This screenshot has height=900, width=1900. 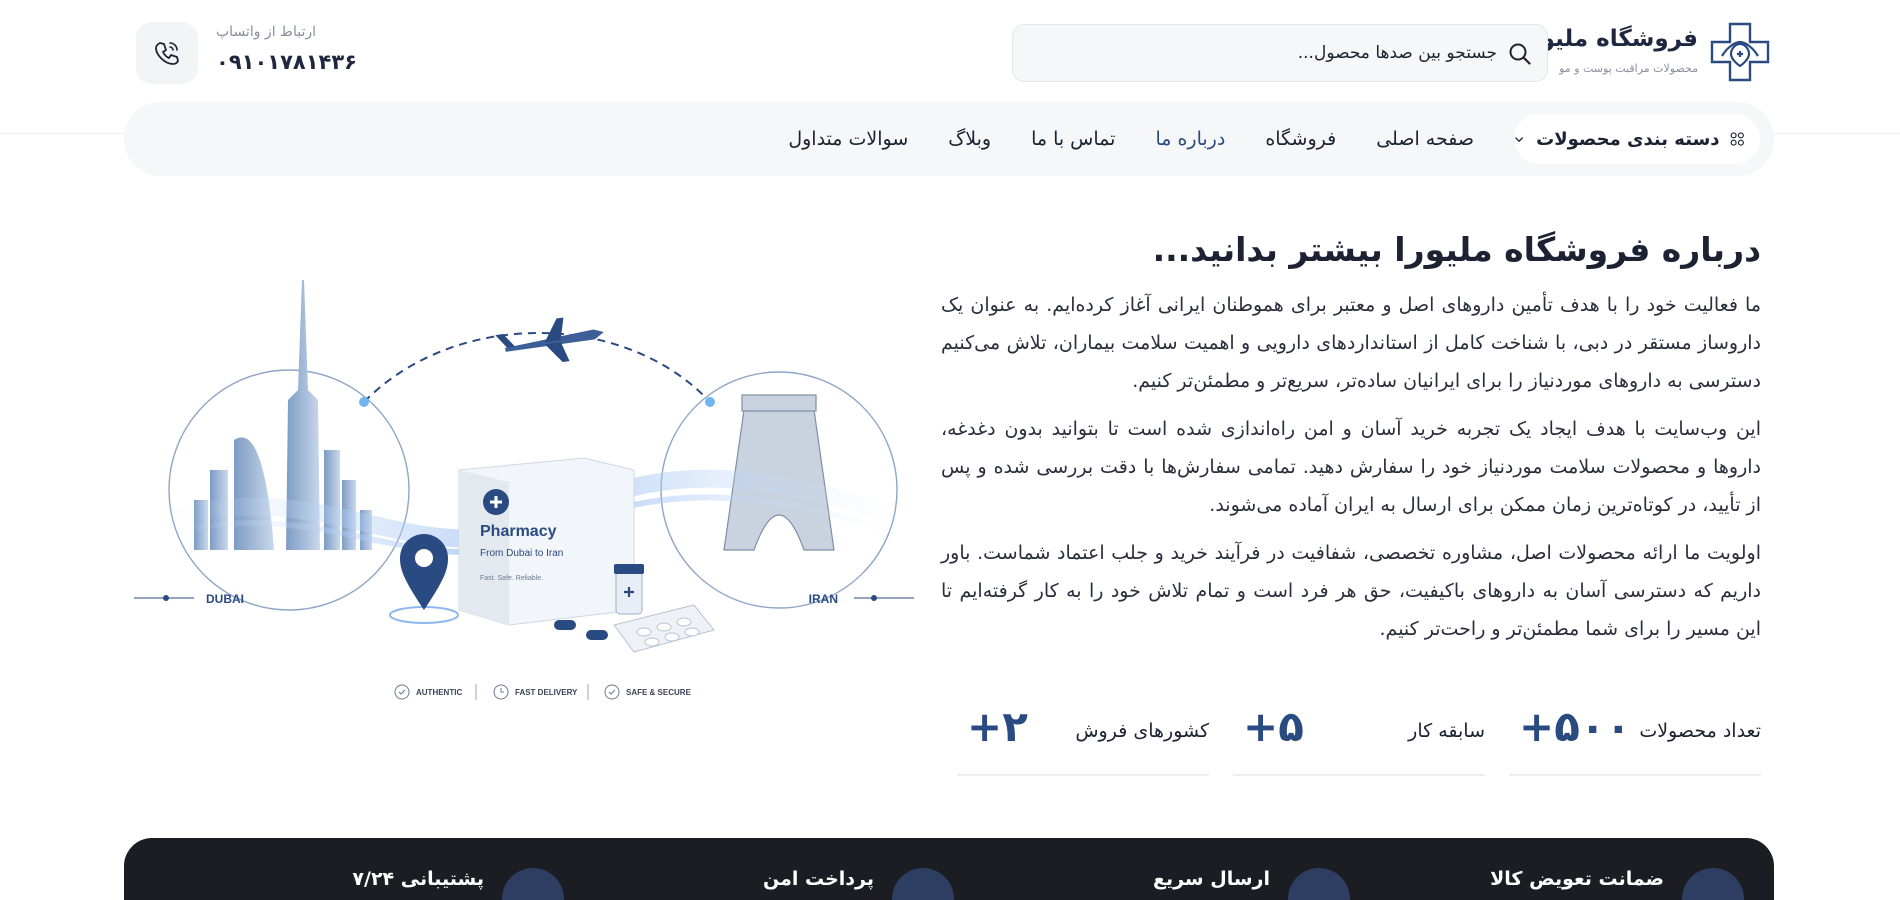 I want to click on feature-secure-payment: پرداخت امن, so click(x=824, y=884).